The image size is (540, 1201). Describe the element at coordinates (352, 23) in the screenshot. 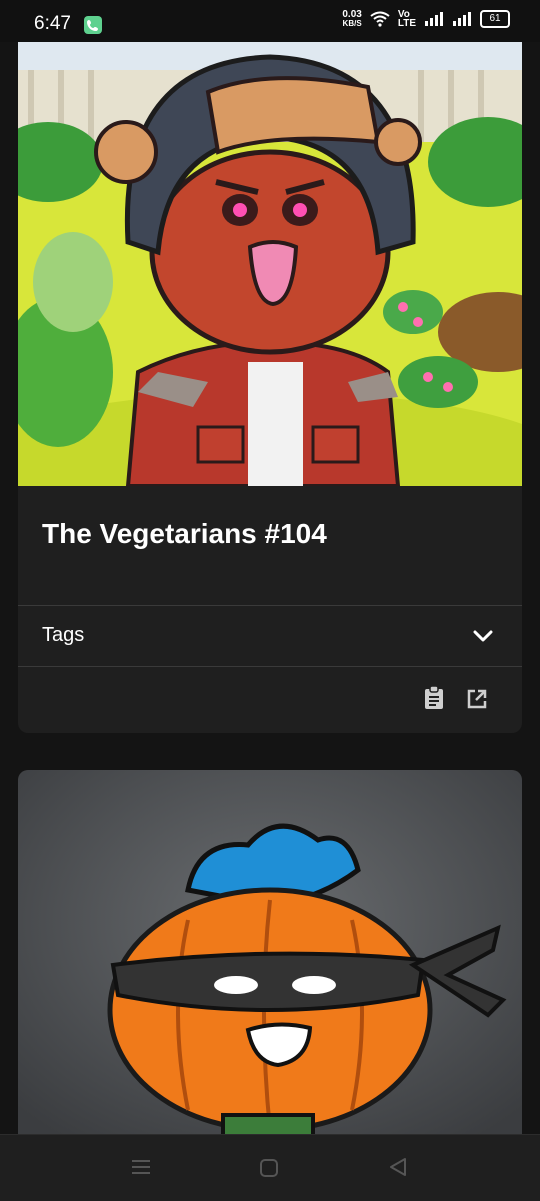

I see `network-speed-unit: KB/S` at that location.